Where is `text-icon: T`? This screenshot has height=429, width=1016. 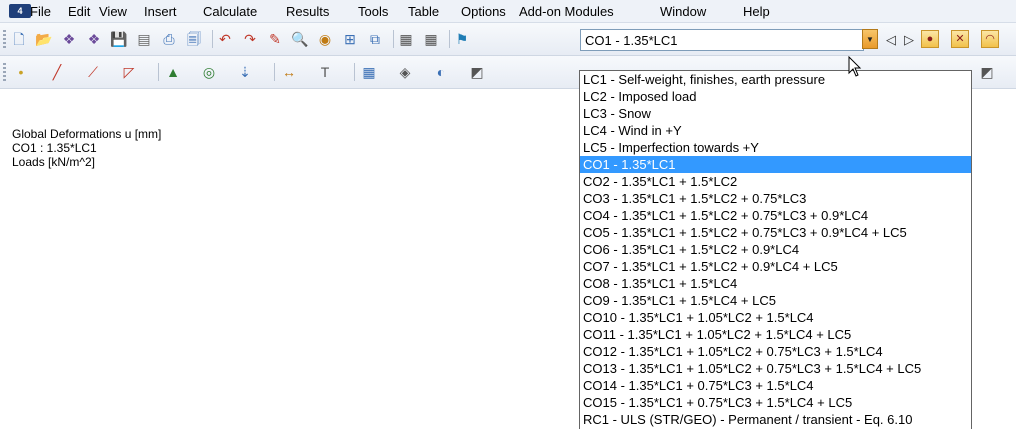 text-icon: T is located at coordinates (325, 72).